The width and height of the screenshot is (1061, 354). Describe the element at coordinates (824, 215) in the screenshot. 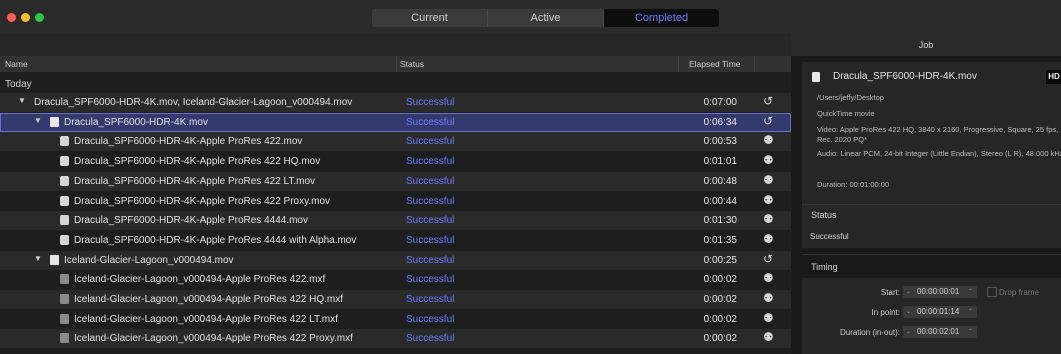

I see `status-section-label: Status` at that location.